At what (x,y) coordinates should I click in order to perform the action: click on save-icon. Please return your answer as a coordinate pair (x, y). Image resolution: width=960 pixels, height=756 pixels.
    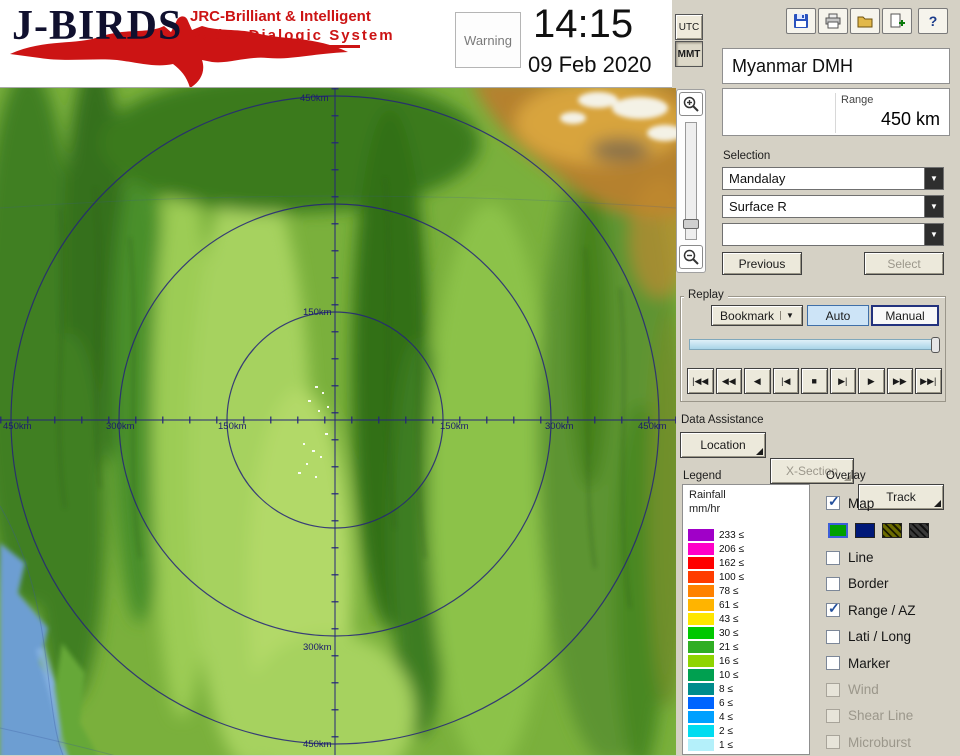
    Looking at the image, I should click on (801, 21).